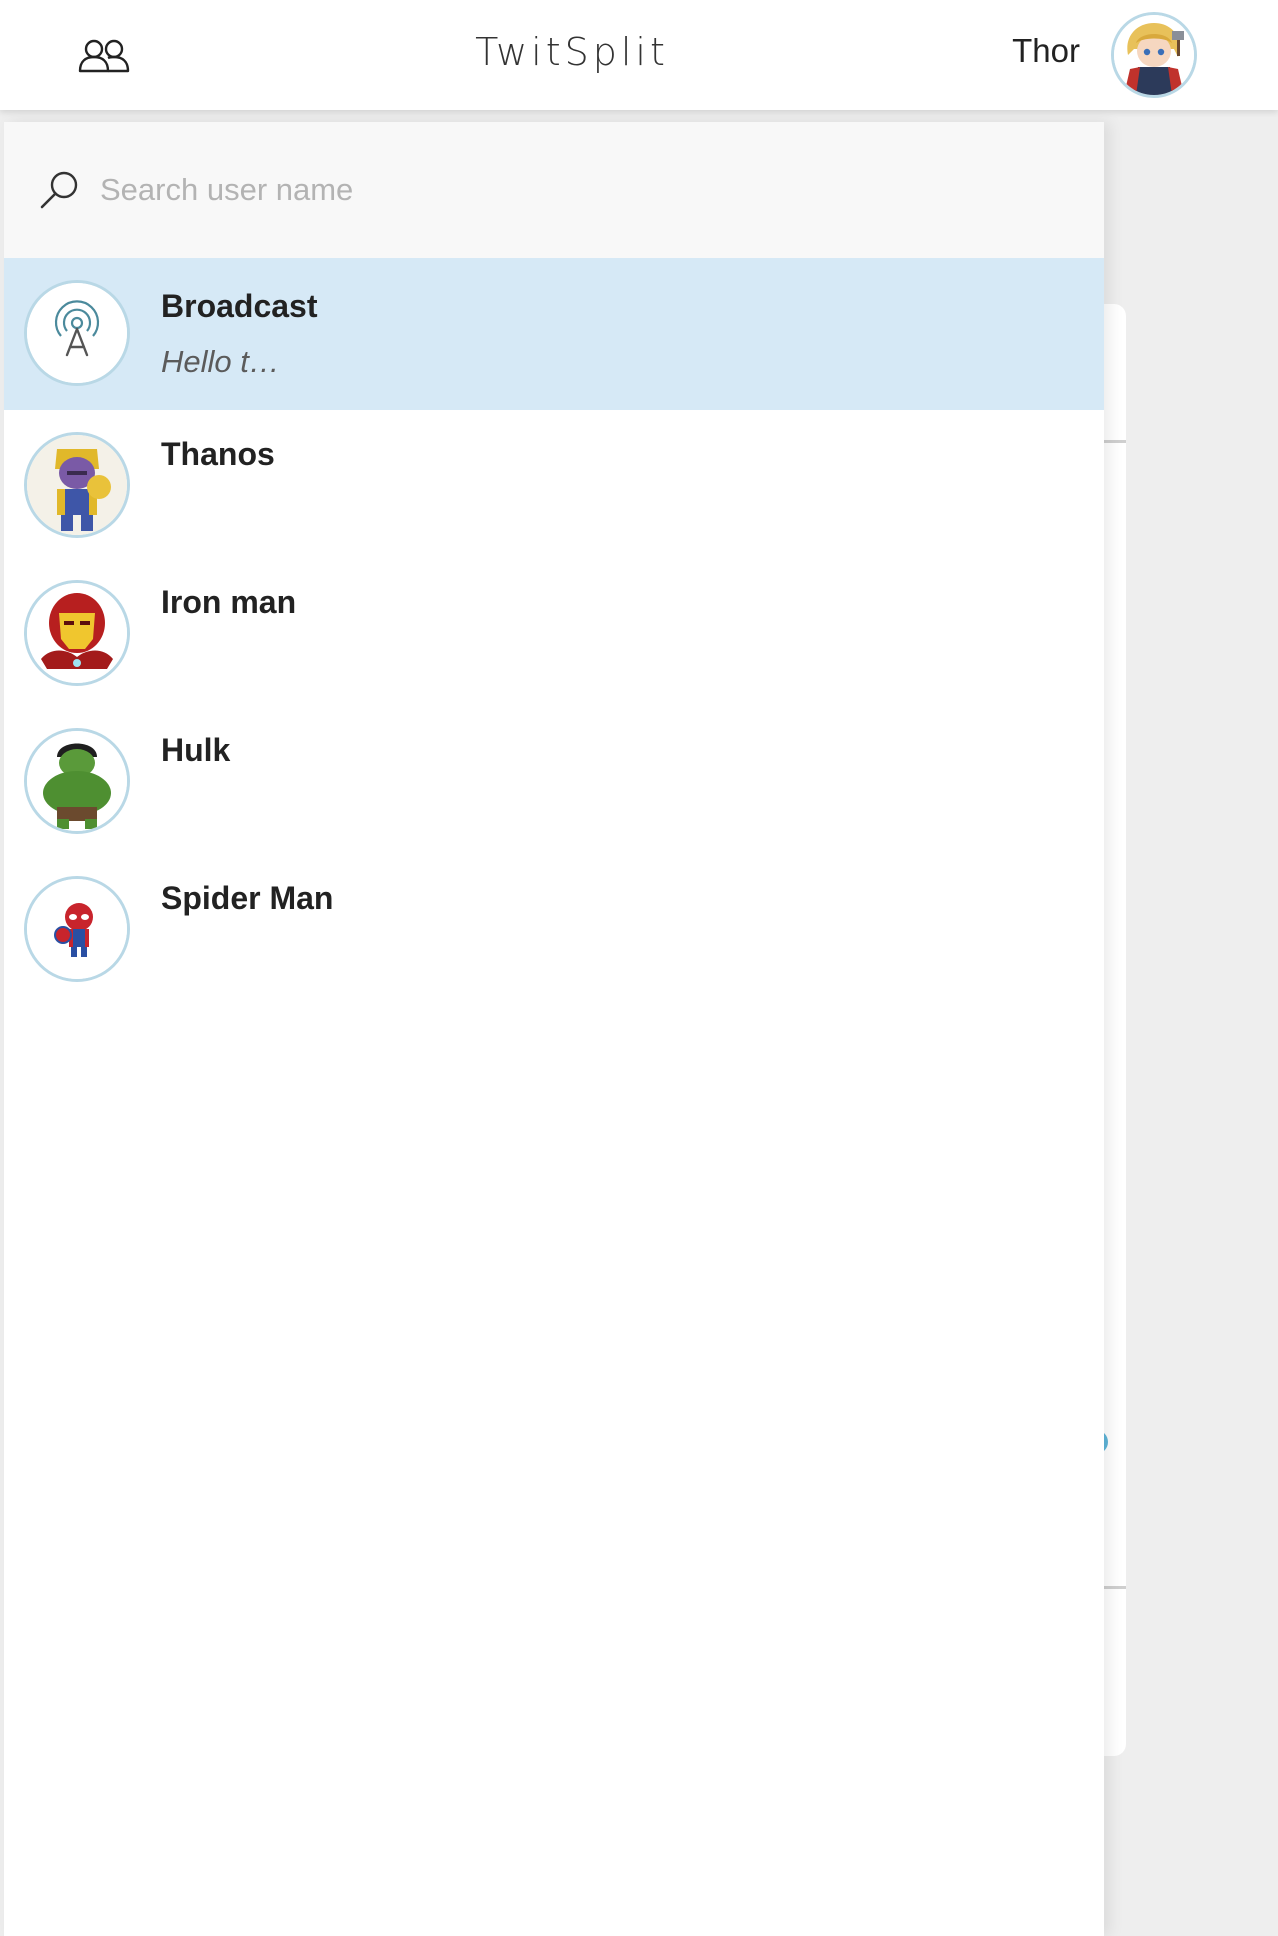 This screenshot has height=1936, width=1278. Describe the element at coordinates (196, 750) in the screenshot. I see `conversation-name: Hulk` at that location.